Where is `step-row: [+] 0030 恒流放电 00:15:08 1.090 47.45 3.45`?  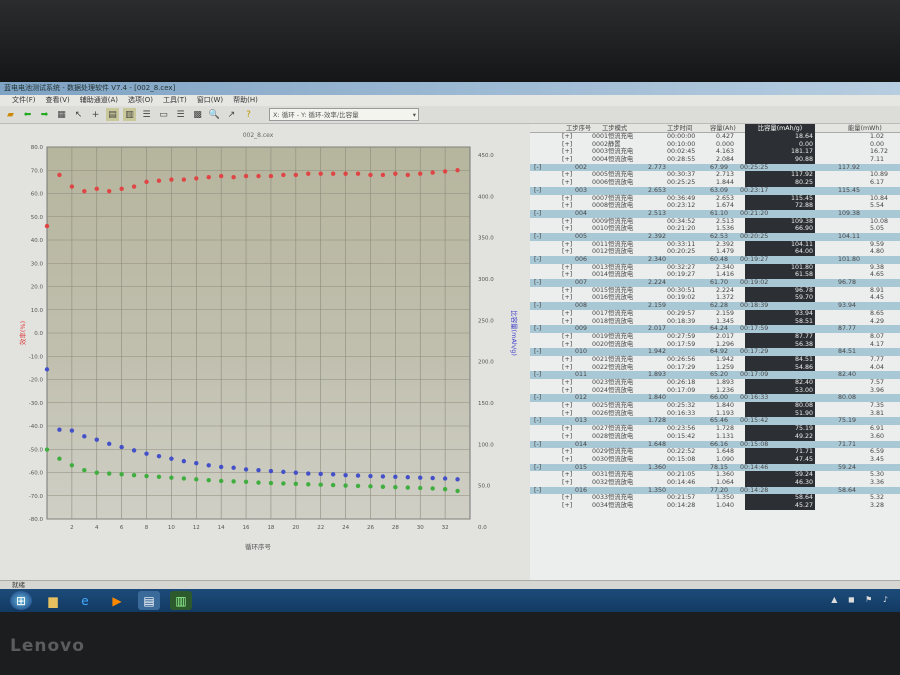
step-row: [+] 0030 恒流放电 00:15:08 1.090 47.45 3.45 is located at coordinates (715, 459).